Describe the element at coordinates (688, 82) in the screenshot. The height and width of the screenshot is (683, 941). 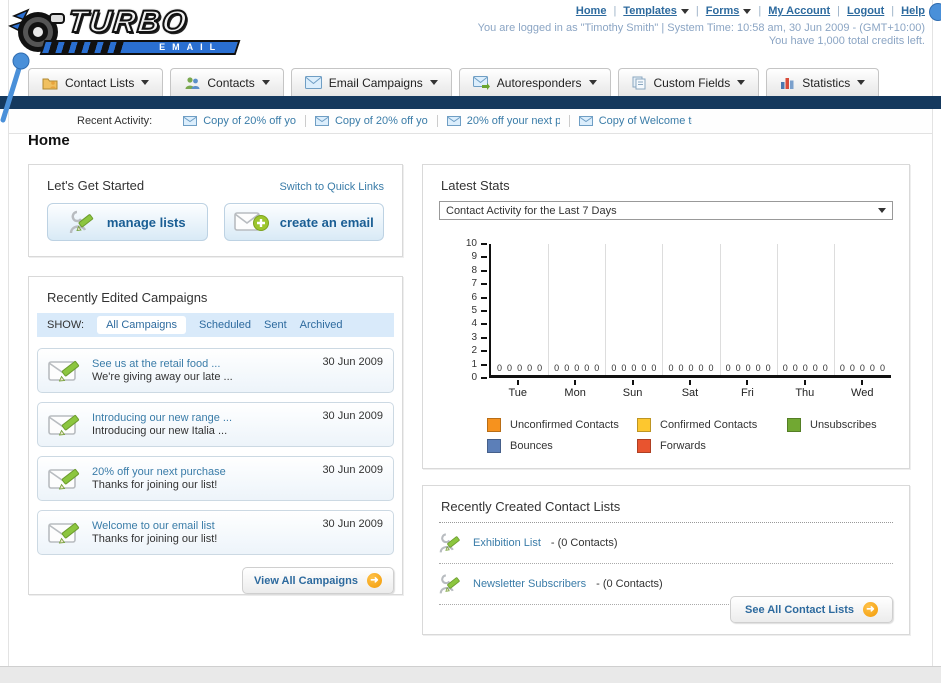
I see `tab-custom-fields: Custom Fields` at that location.